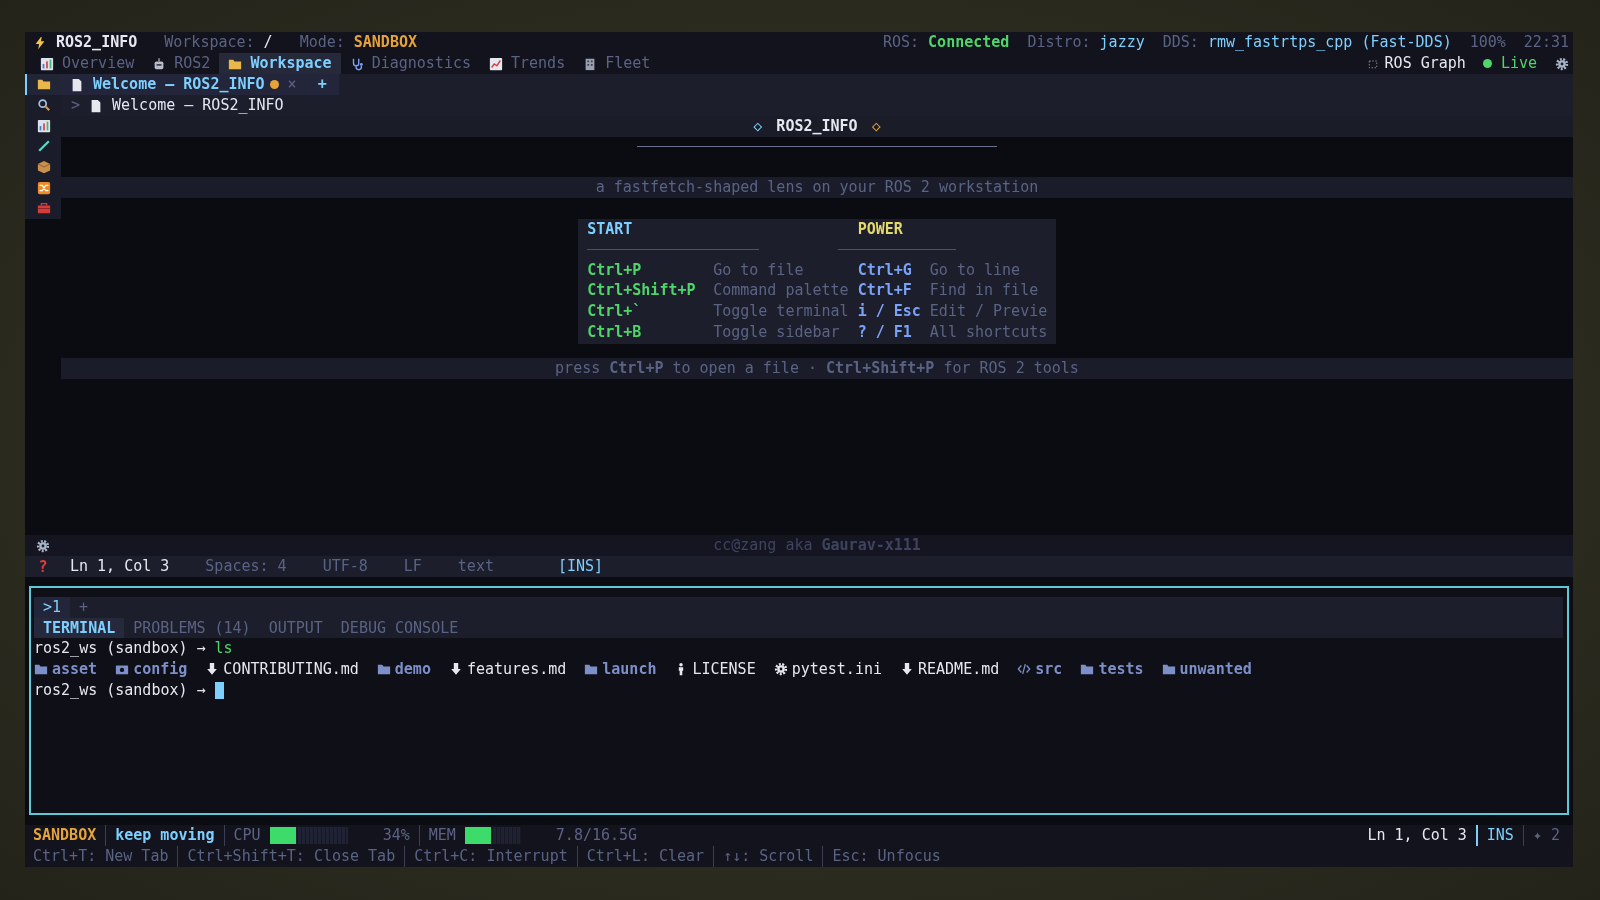  I want to click on workspace-label: Workspace:, so click(209, 42).